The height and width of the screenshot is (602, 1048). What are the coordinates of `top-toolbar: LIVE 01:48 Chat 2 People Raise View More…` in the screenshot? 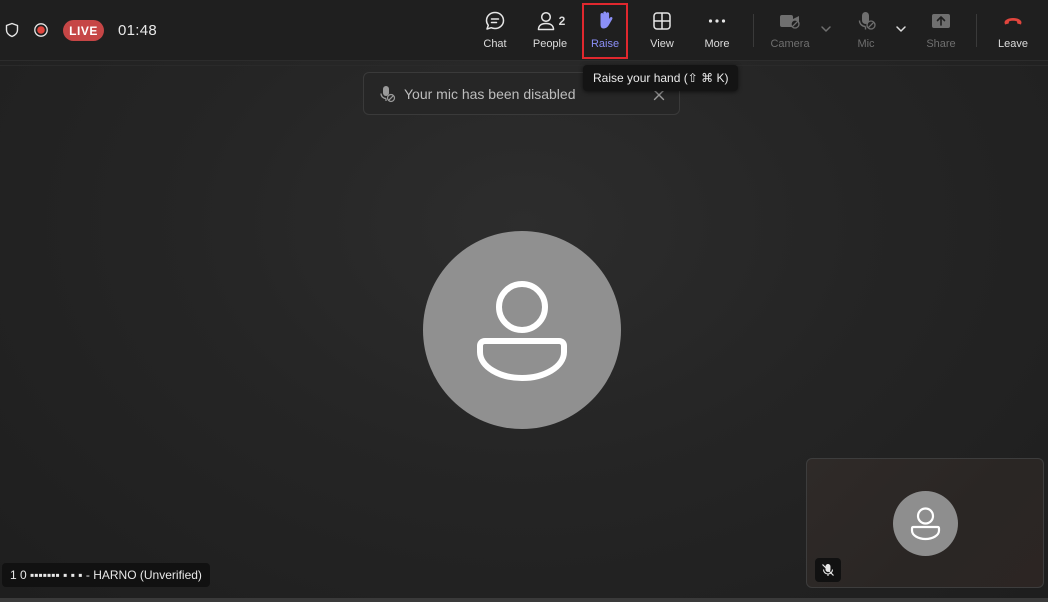 It's located at (524, 30).